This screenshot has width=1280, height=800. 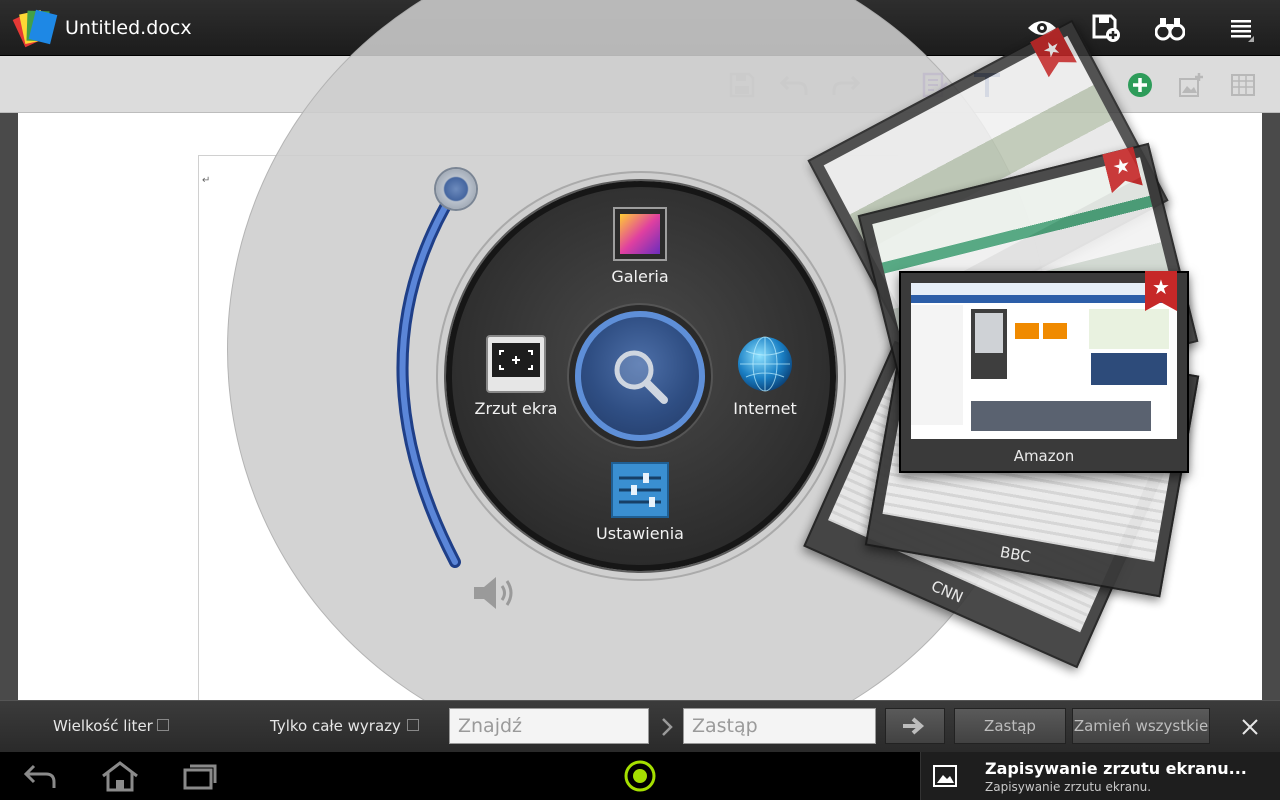 What do you see at coordinates (549, 726) in the screenshot?
I see `find-input` at bounding box center [549, 726].